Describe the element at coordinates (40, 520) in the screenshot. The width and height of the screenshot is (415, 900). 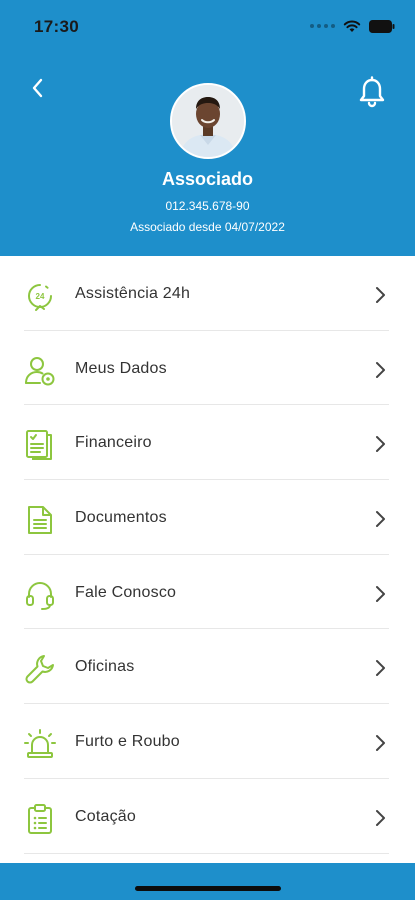
I see `document-icon` at that location.